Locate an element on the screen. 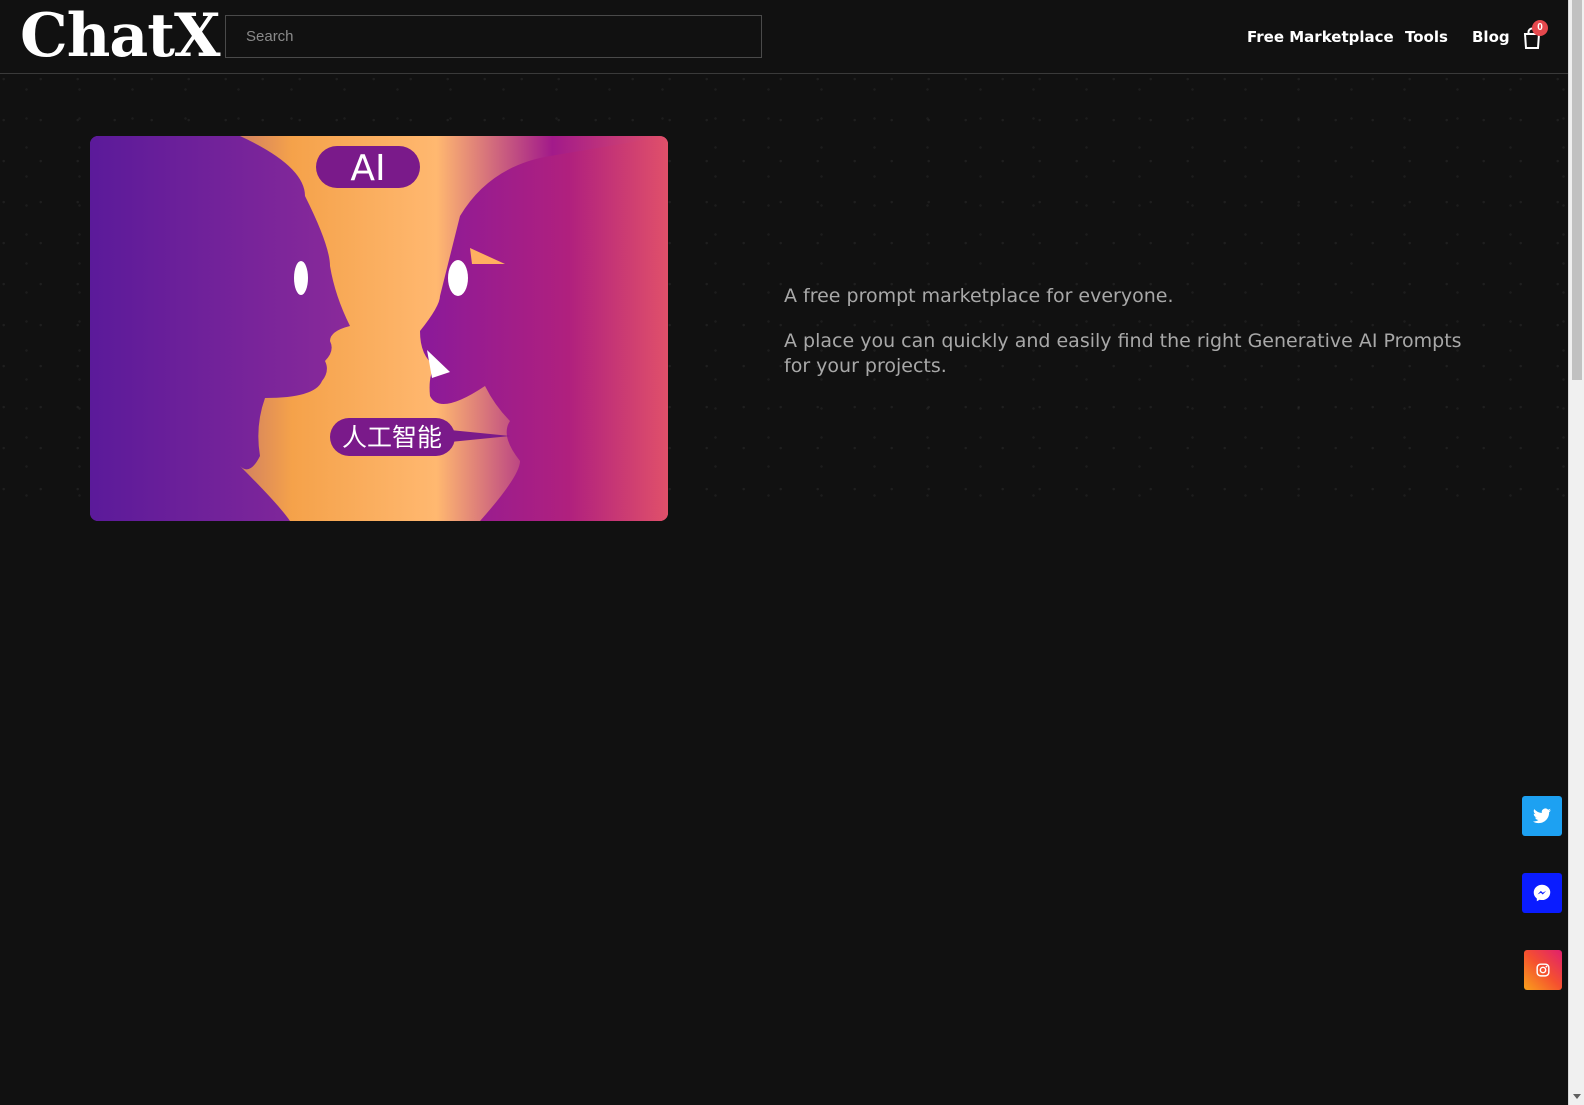 The width and height of the screenshot is (1584, 1105). nav-free-marketplace: Free Marketplace is located at coordinates (1320, 37).